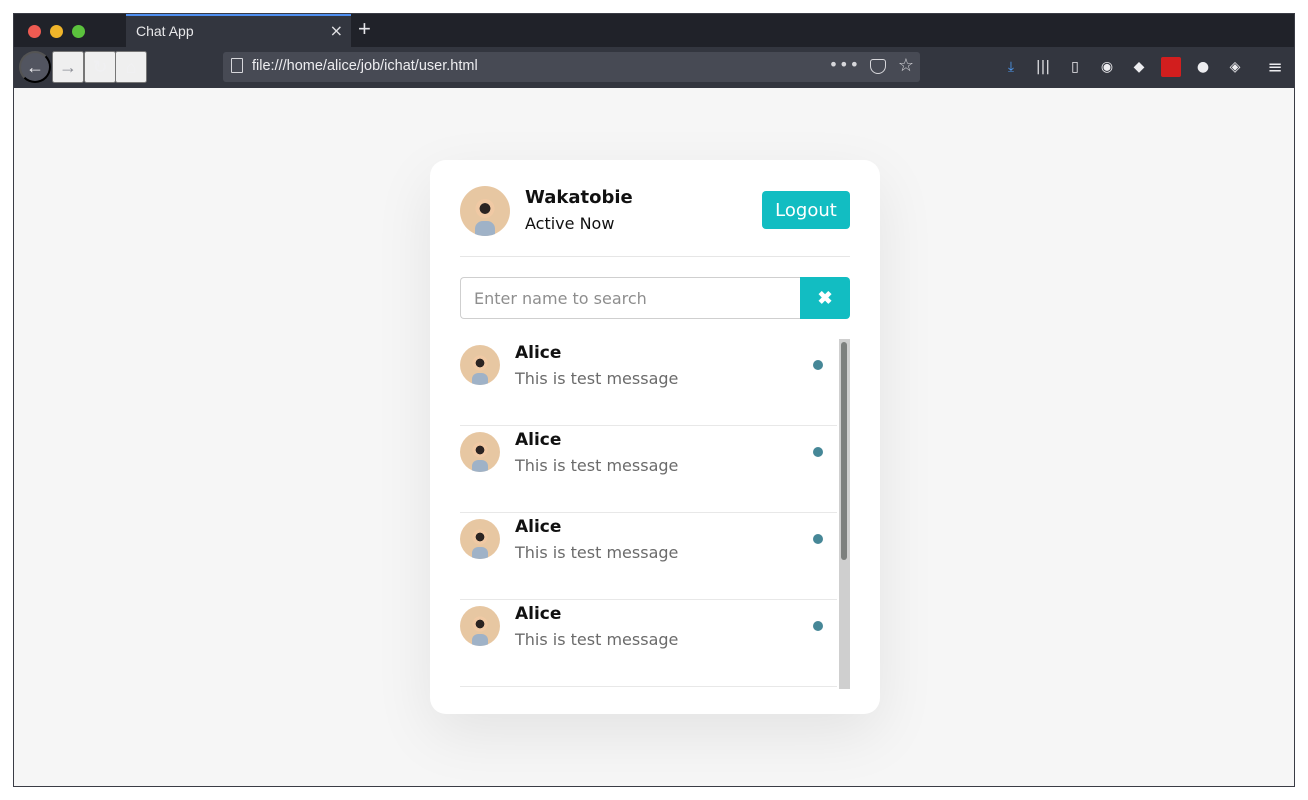 Image resolution: width=1308 pixels, height=800 pixels. I want to click on home-button: ⌂, so click(131, 67).